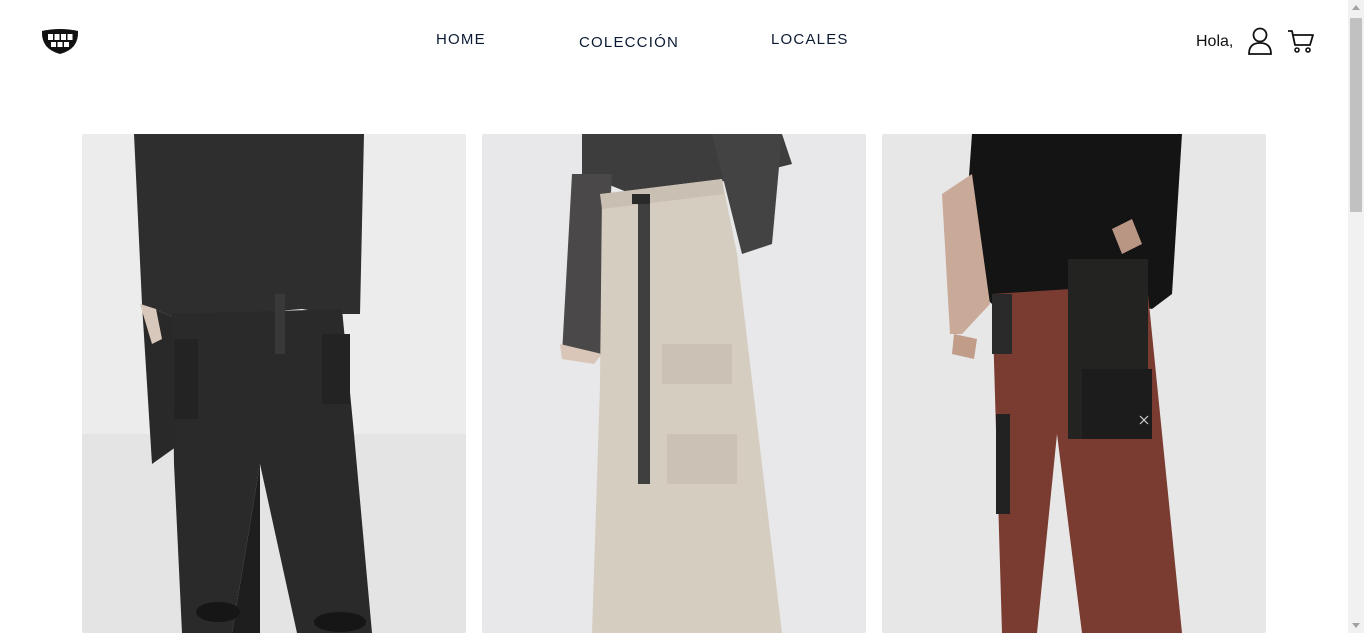  Describe the element at coordinates (1356, 7) in the screenshot. I see `scroll-up-arrow-icon` at that location.